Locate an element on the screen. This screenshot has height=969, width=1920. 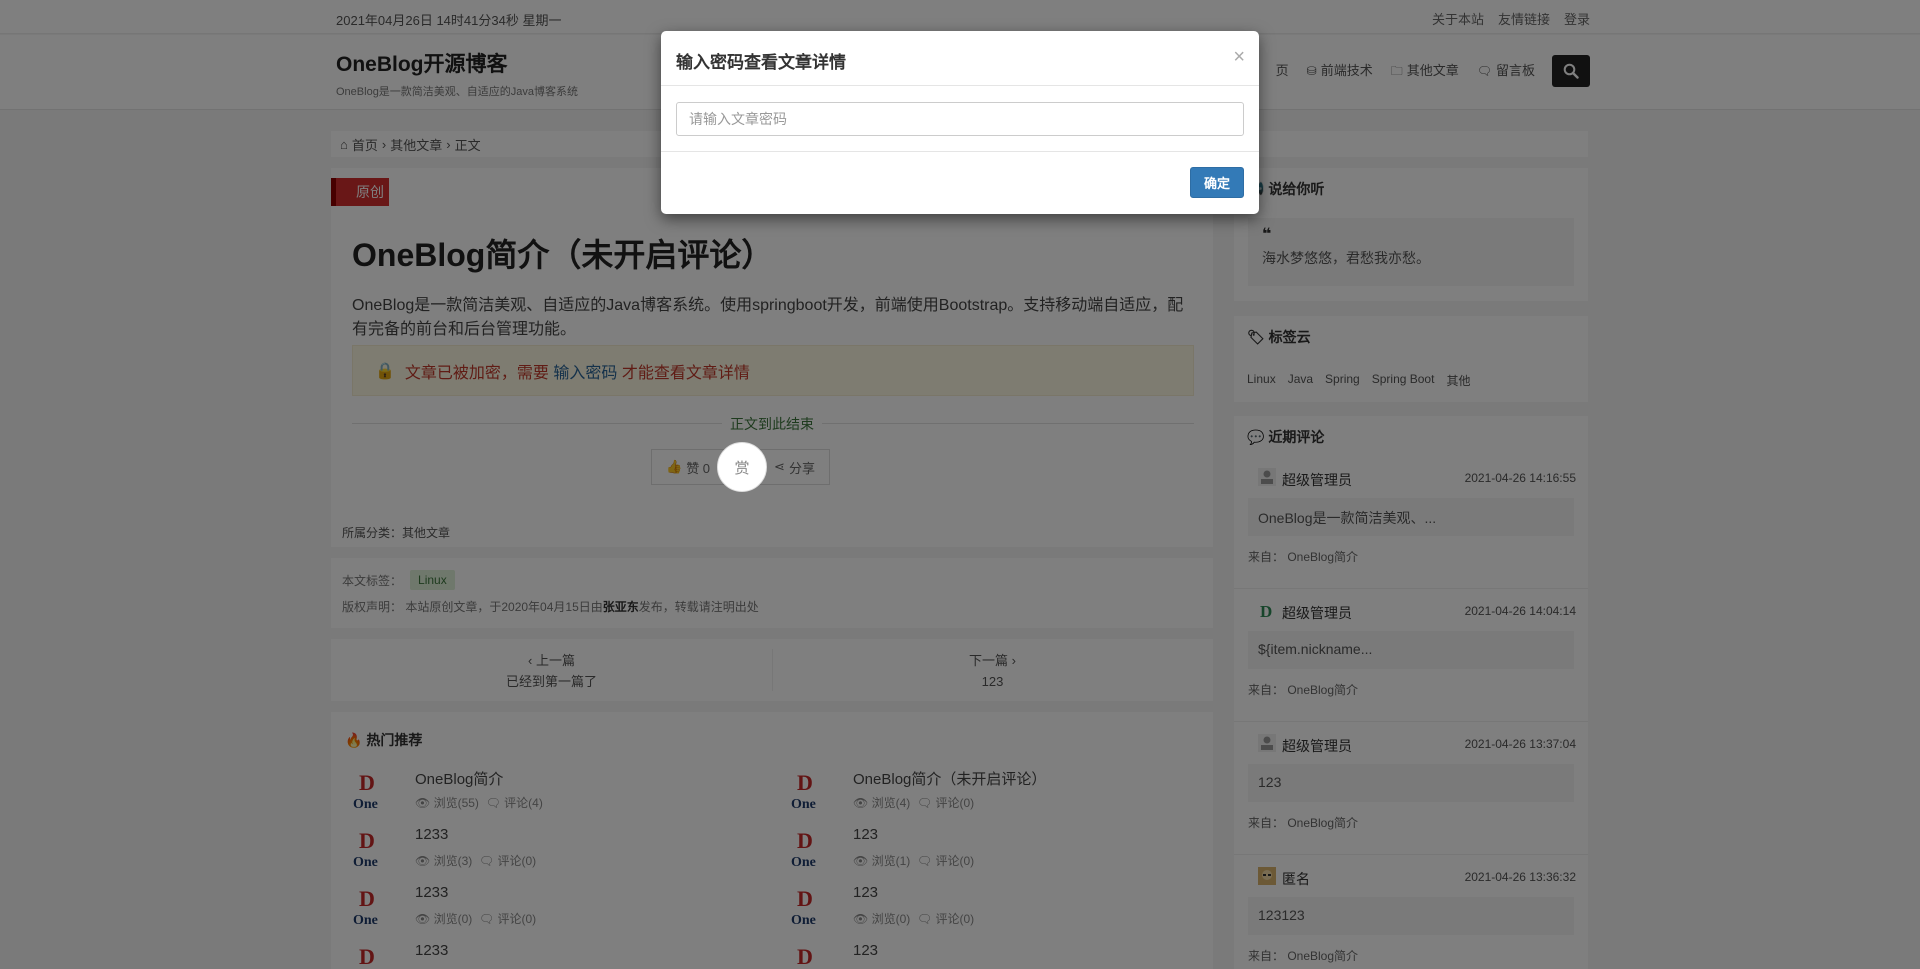
password-modal: 输入密码查看文章详情 × 确定 is located at coordinates (960, 122).